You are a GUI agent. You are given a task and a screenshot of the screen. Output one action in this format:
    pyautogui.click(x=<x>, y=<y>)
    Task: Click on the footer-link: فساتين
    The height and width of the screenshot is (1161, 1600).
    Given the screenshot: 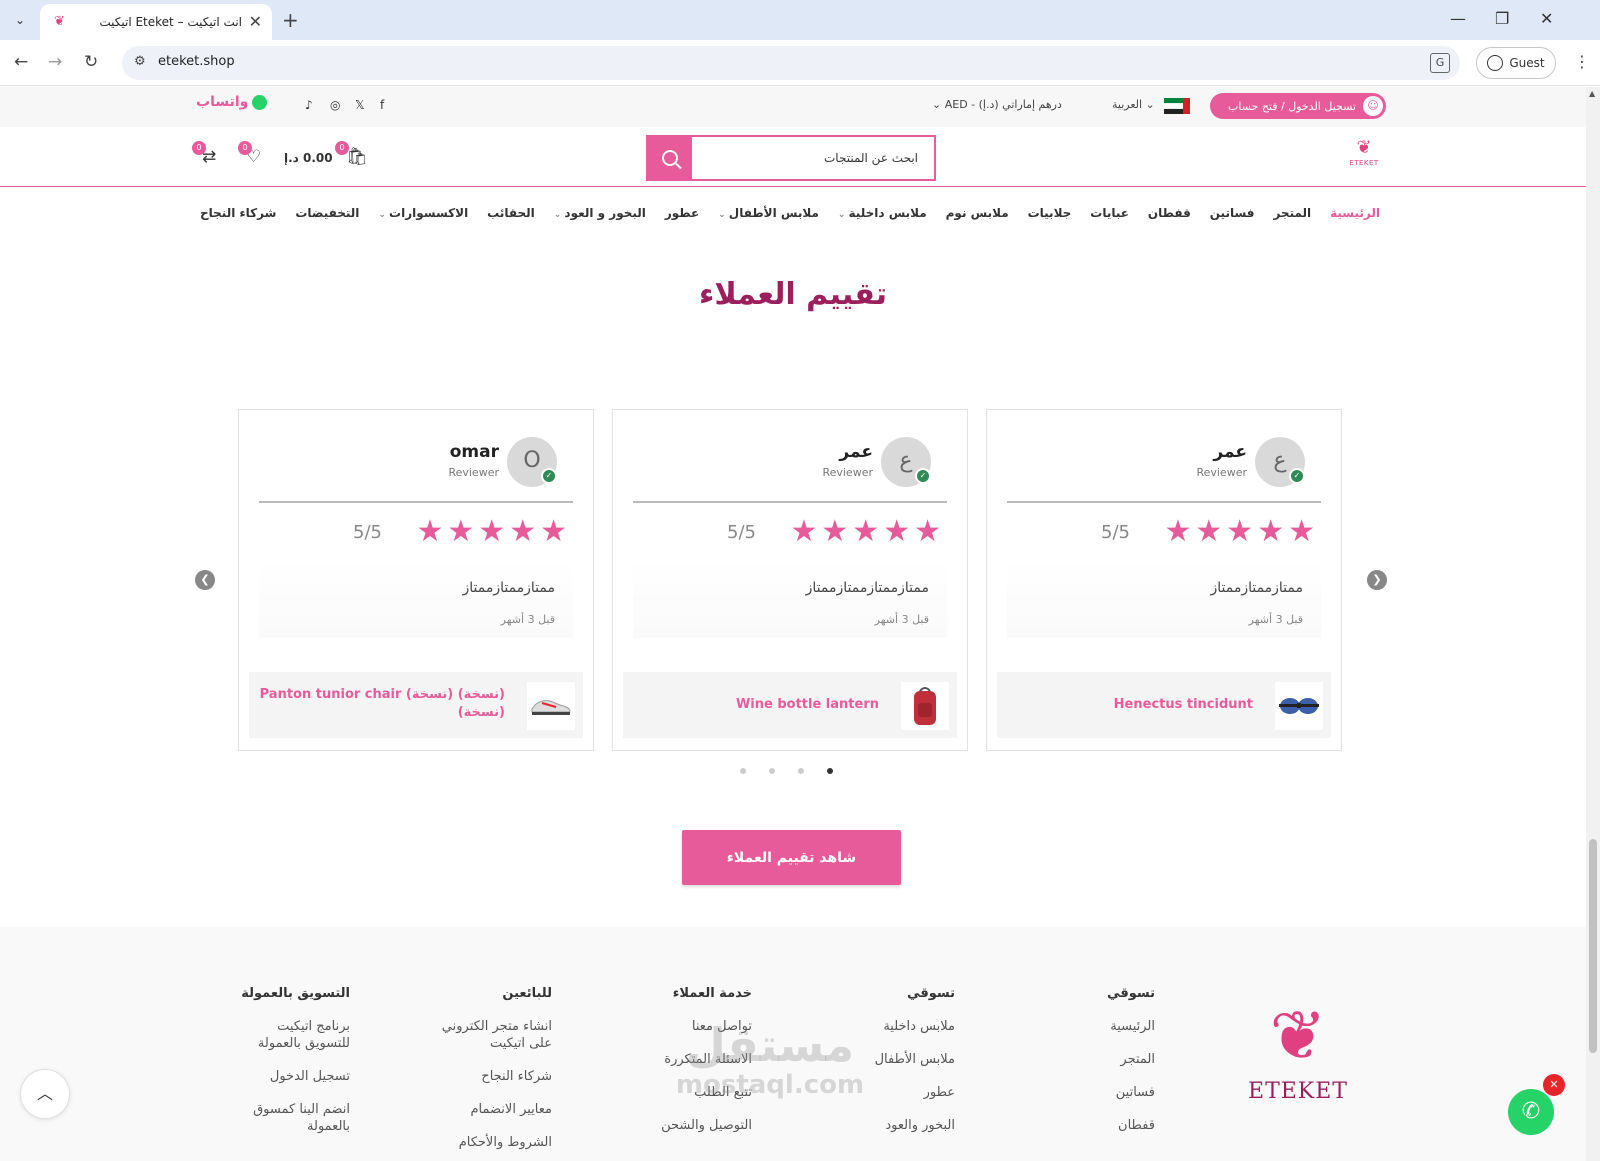 What is the action you would take?
    pyautogui.click(x=1095, y=1092)
    